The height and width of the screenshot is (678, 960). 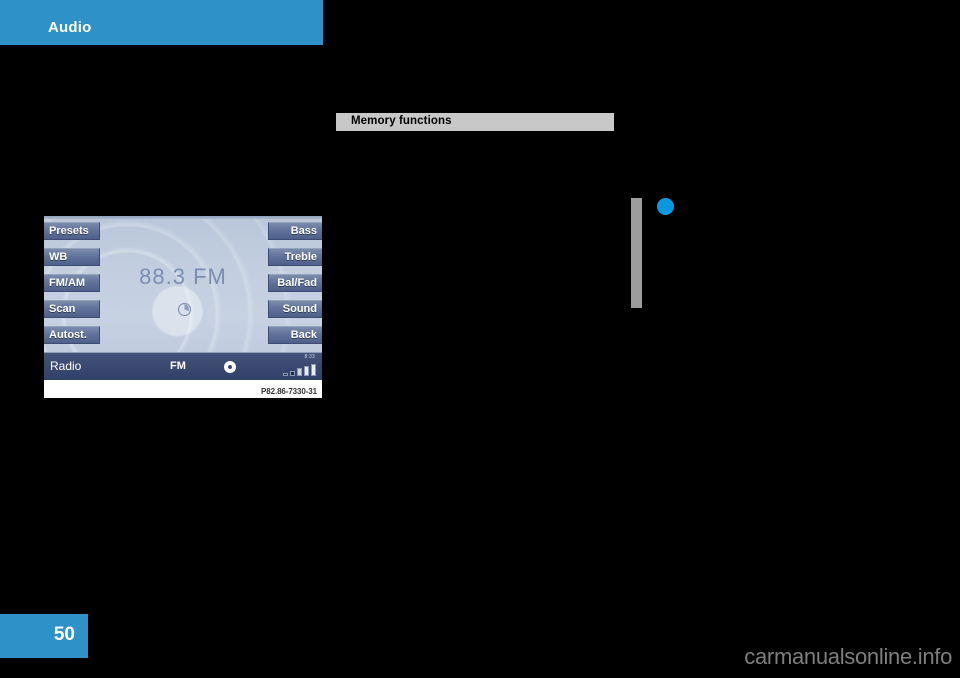 What do you see at coordinates (289, 391) in the screenshot?
I see `figure-caption: P82.86-7330-31` at bounding box center [289, 391].